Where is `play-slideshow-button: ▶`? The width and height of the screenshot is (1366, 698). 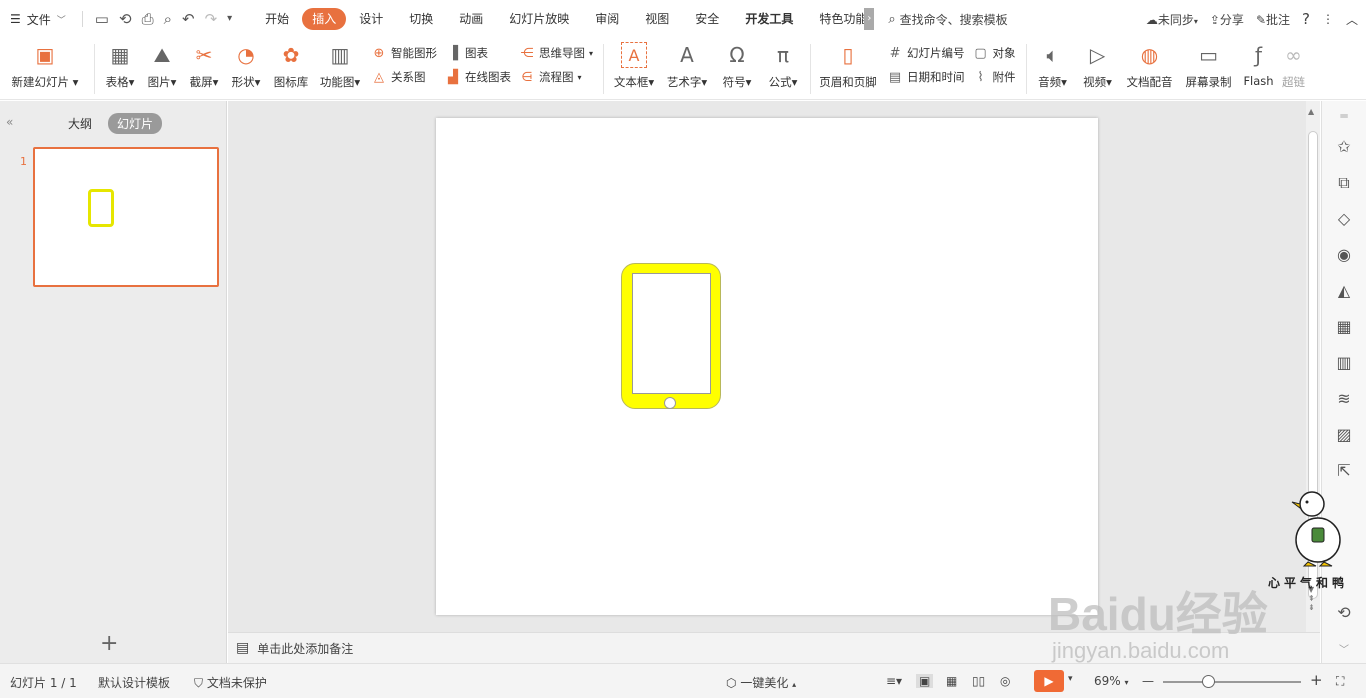
play-slideshow-button: ▶ is located at coordinates (1049, 681).